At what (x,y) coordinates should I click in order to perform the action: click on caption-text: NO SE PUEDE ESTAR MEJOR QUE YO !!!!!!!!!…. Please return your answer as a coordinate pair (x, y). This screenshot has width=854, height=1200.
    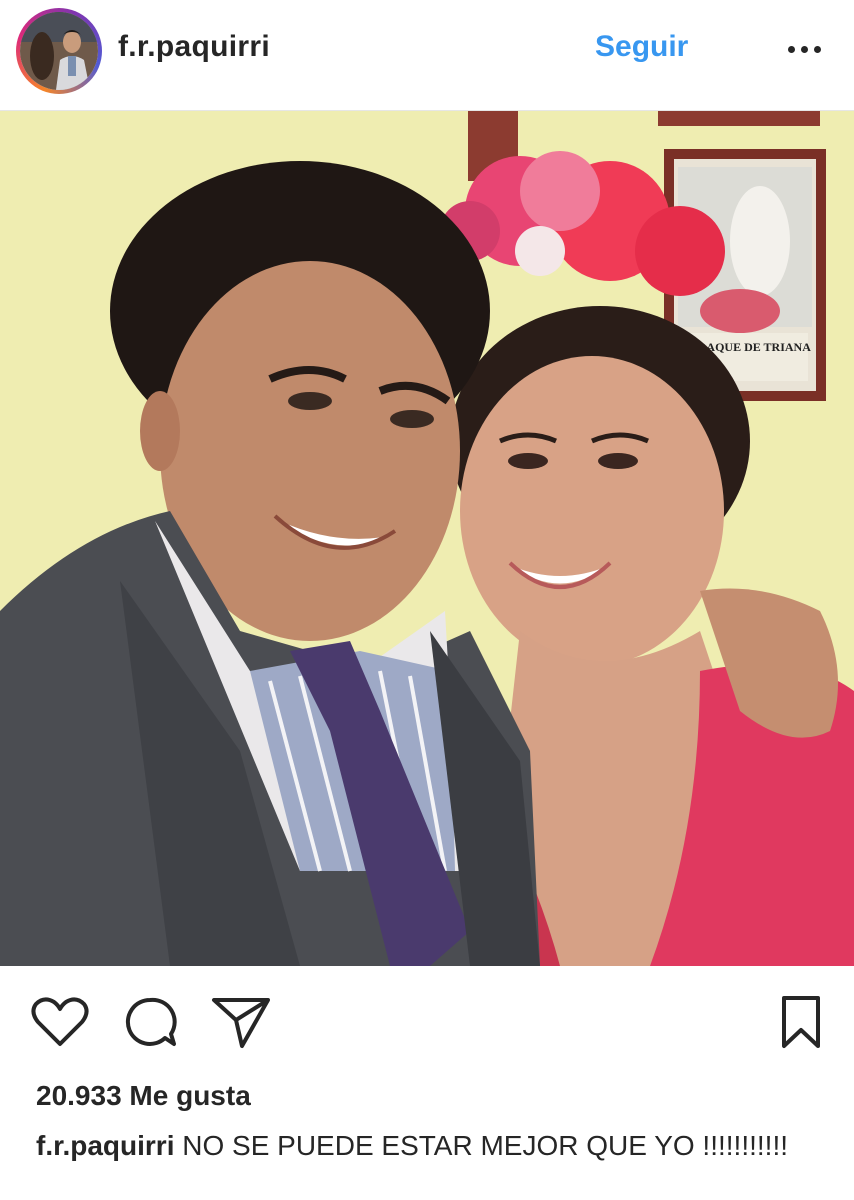
    Looking at the image, I should click on (485, 1145).